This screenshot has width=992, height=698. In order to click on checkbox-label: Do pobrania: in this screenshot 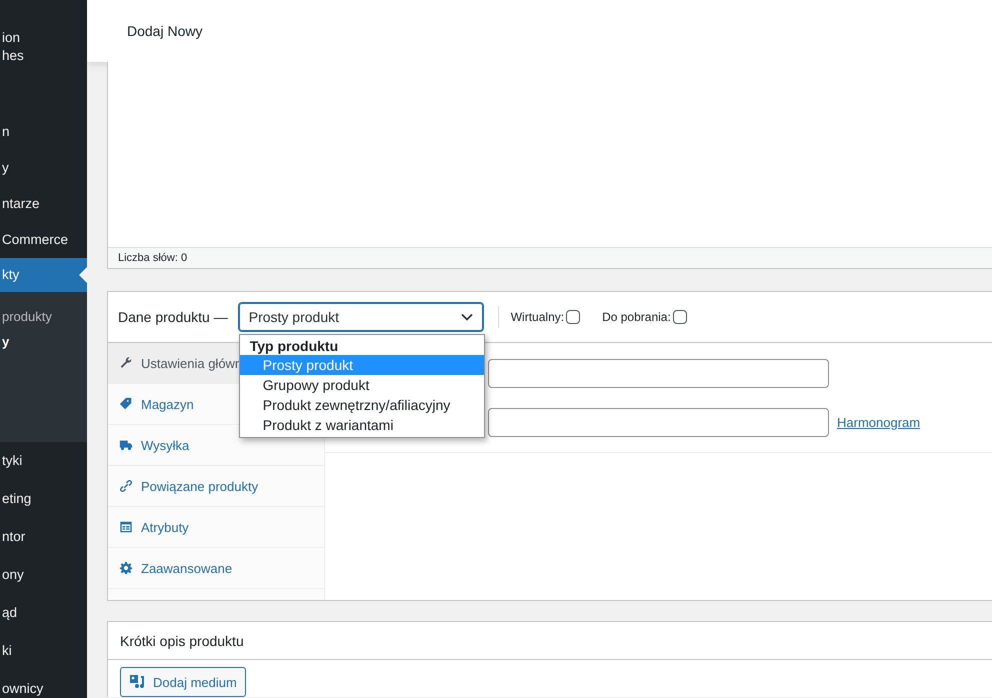, I will do `click(636, 317)`.